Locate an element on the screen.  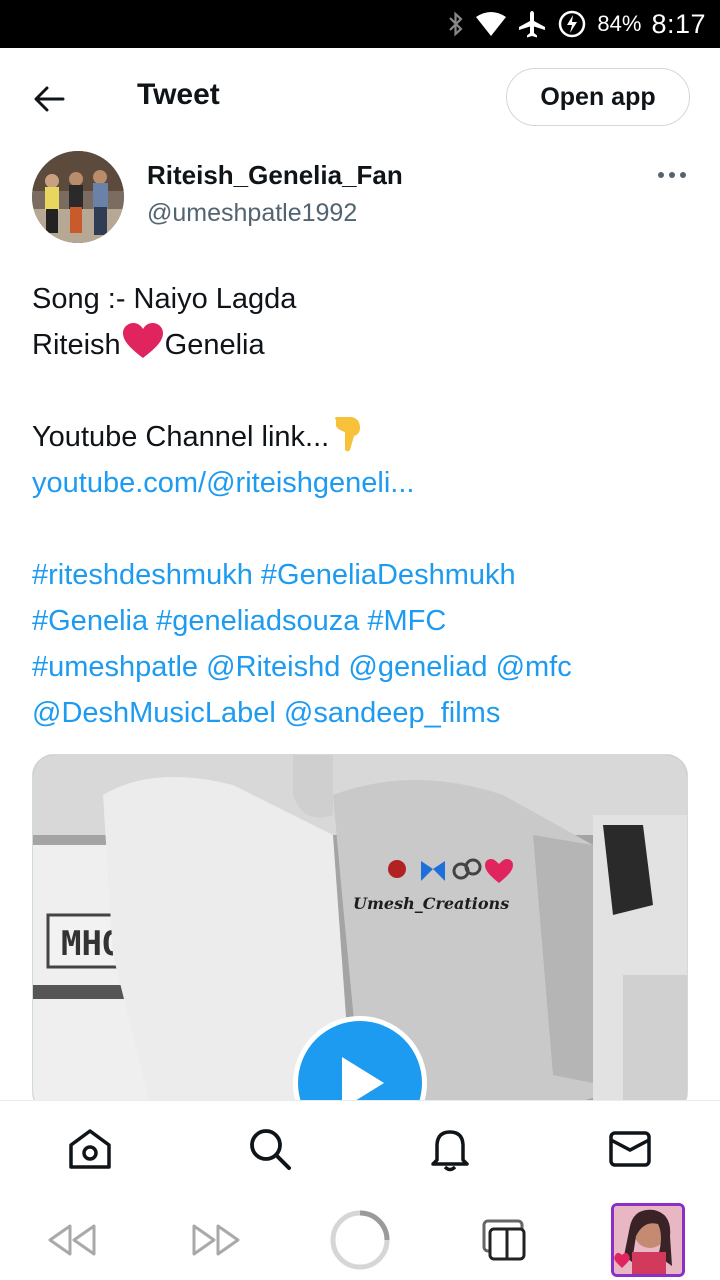
tags-line-2: #Genelia #geneliadsouza #MFC is located at coordinates (362, 621).